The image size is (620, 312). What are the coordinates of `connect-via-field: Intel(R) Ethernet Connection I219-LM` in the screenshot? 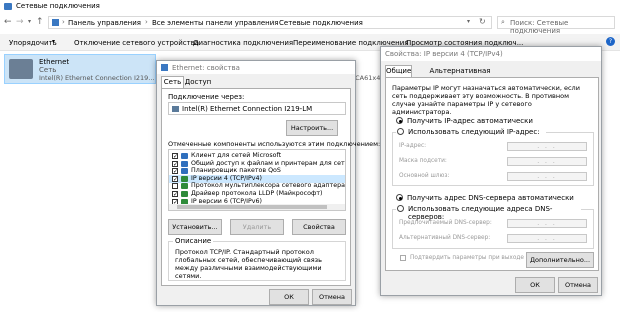 It's located at (257, 108).